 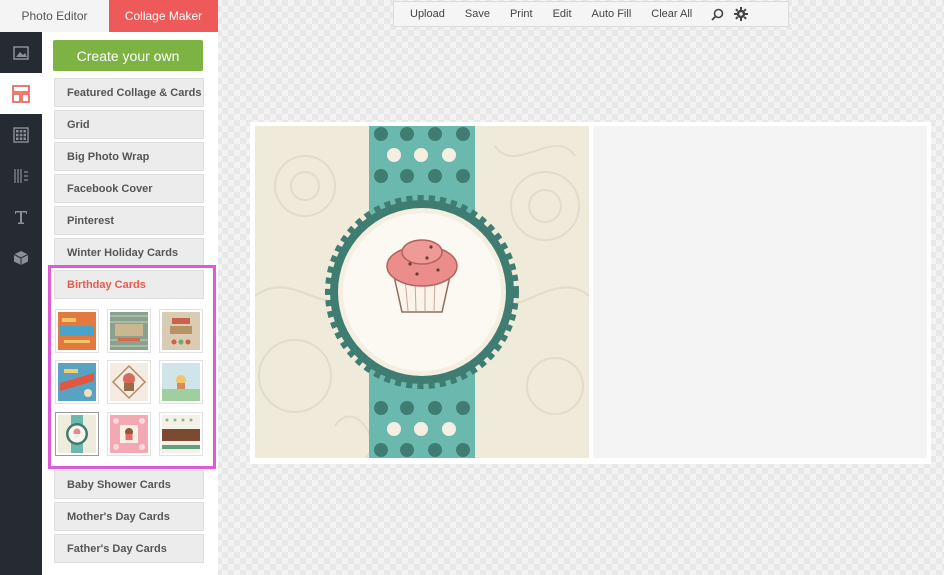 What do you see at coordinates (671, 14) in the screenshot?
I see `clear-all-button: Clear All` at bounding box center [671, 14].